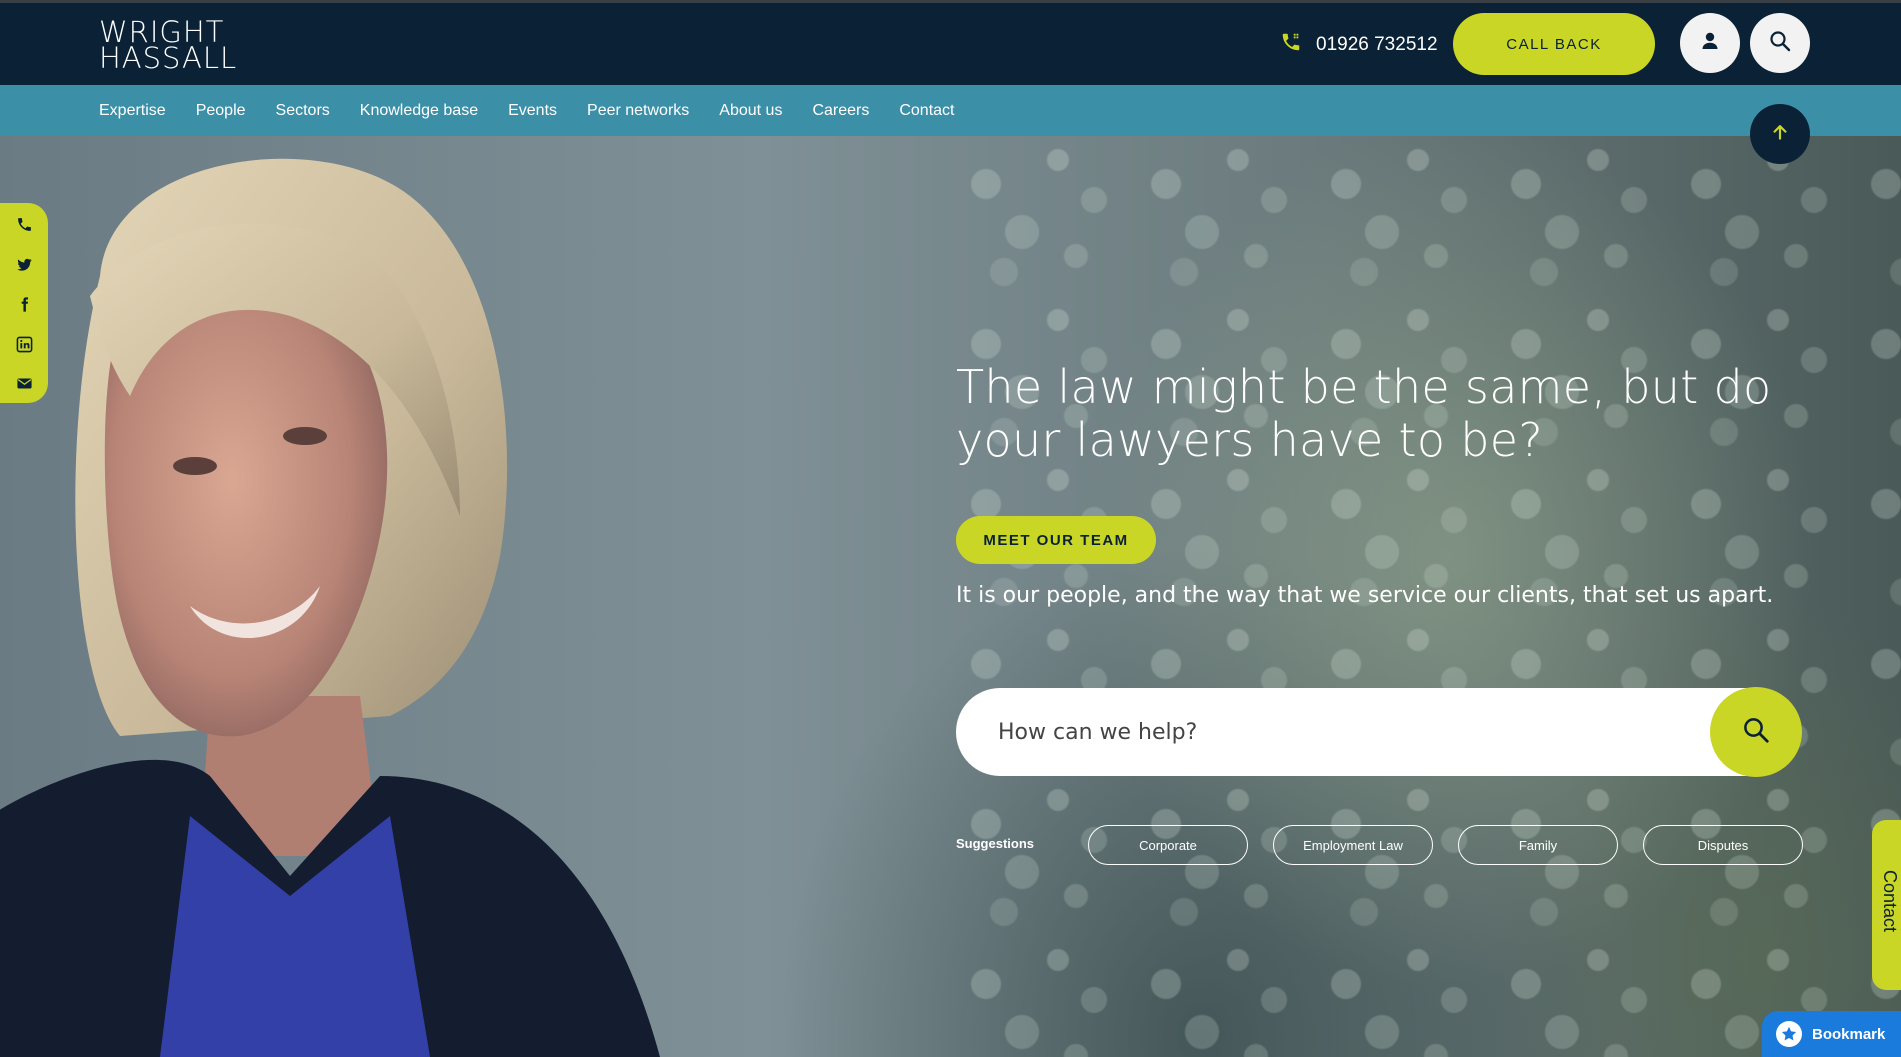  I want to click on nav-item-expertise: Expertise, so click(132, 111).